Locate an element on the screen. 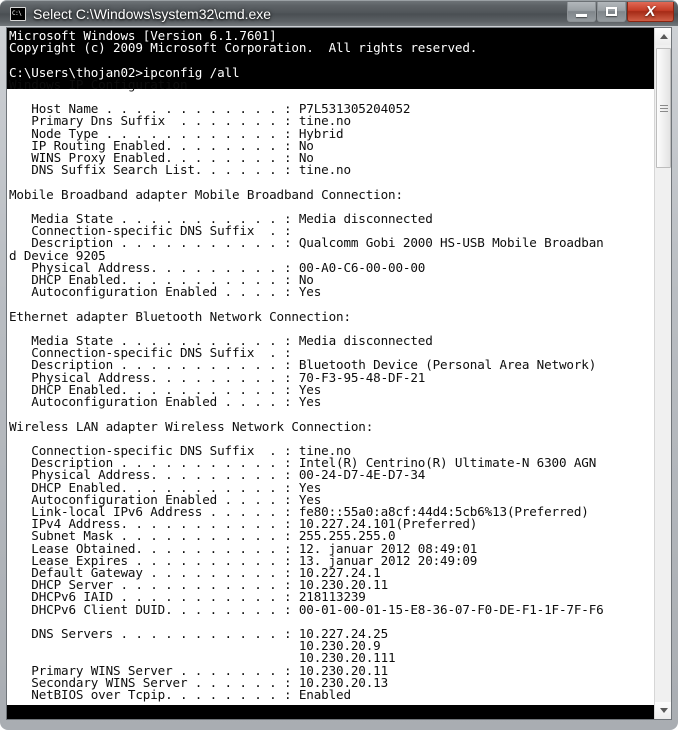  maximize-icon is located at coordinates (611, 11).